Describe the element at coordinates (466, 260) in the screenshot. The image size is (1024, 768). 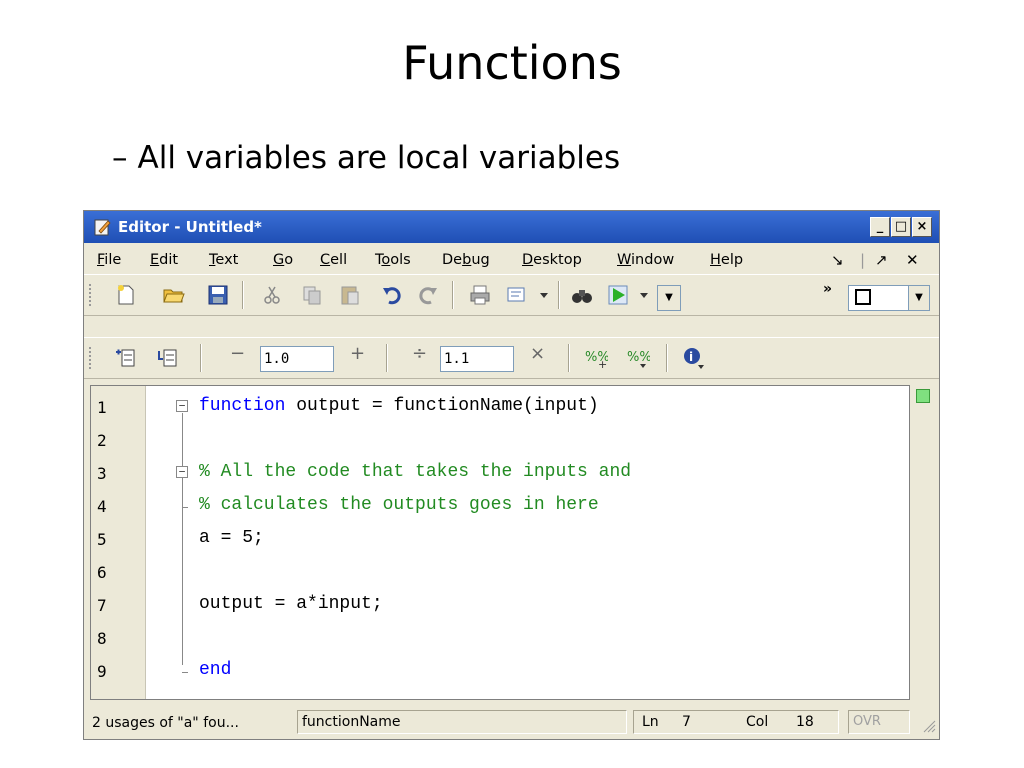
I see `menu-debug: Debug` at that location.